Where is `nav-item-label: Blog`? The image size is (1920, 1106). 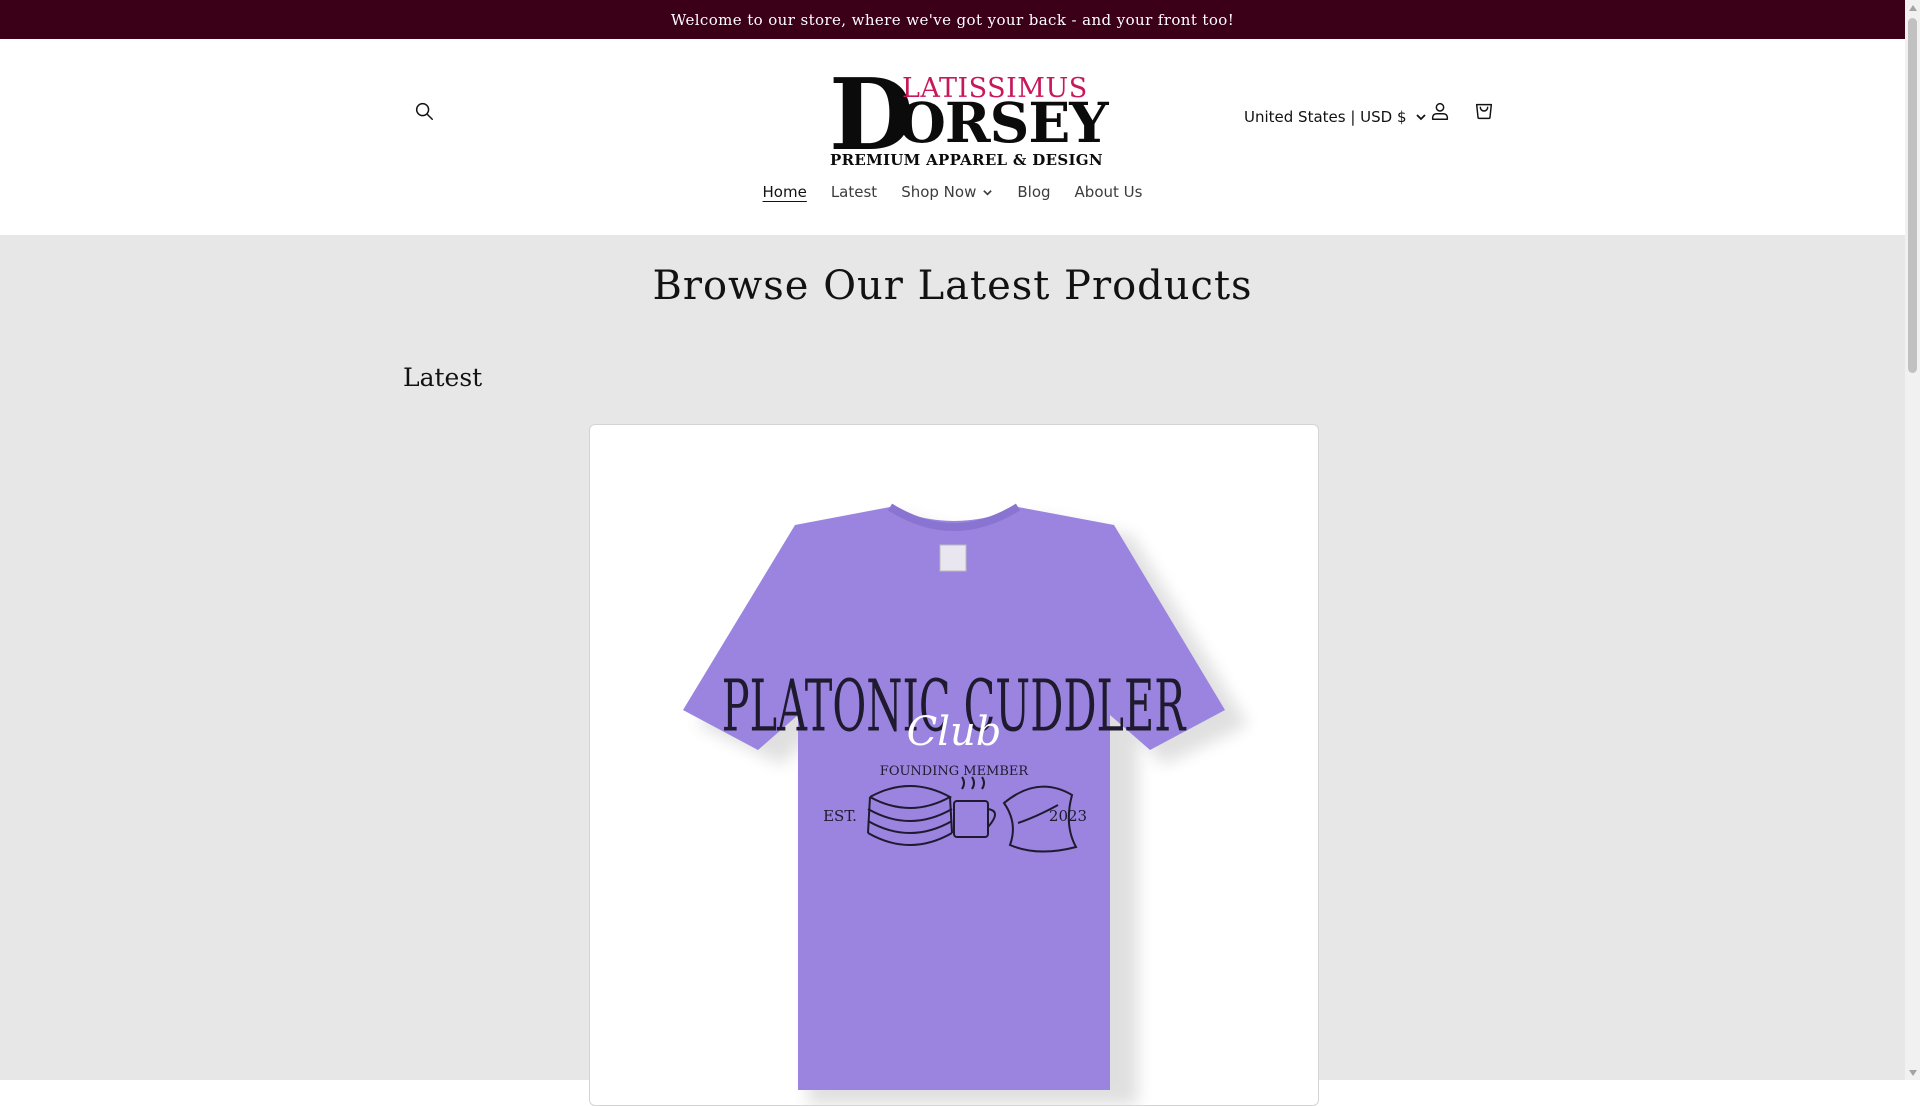 nav-item-label: Blog is located at coordinates (1034, 192).